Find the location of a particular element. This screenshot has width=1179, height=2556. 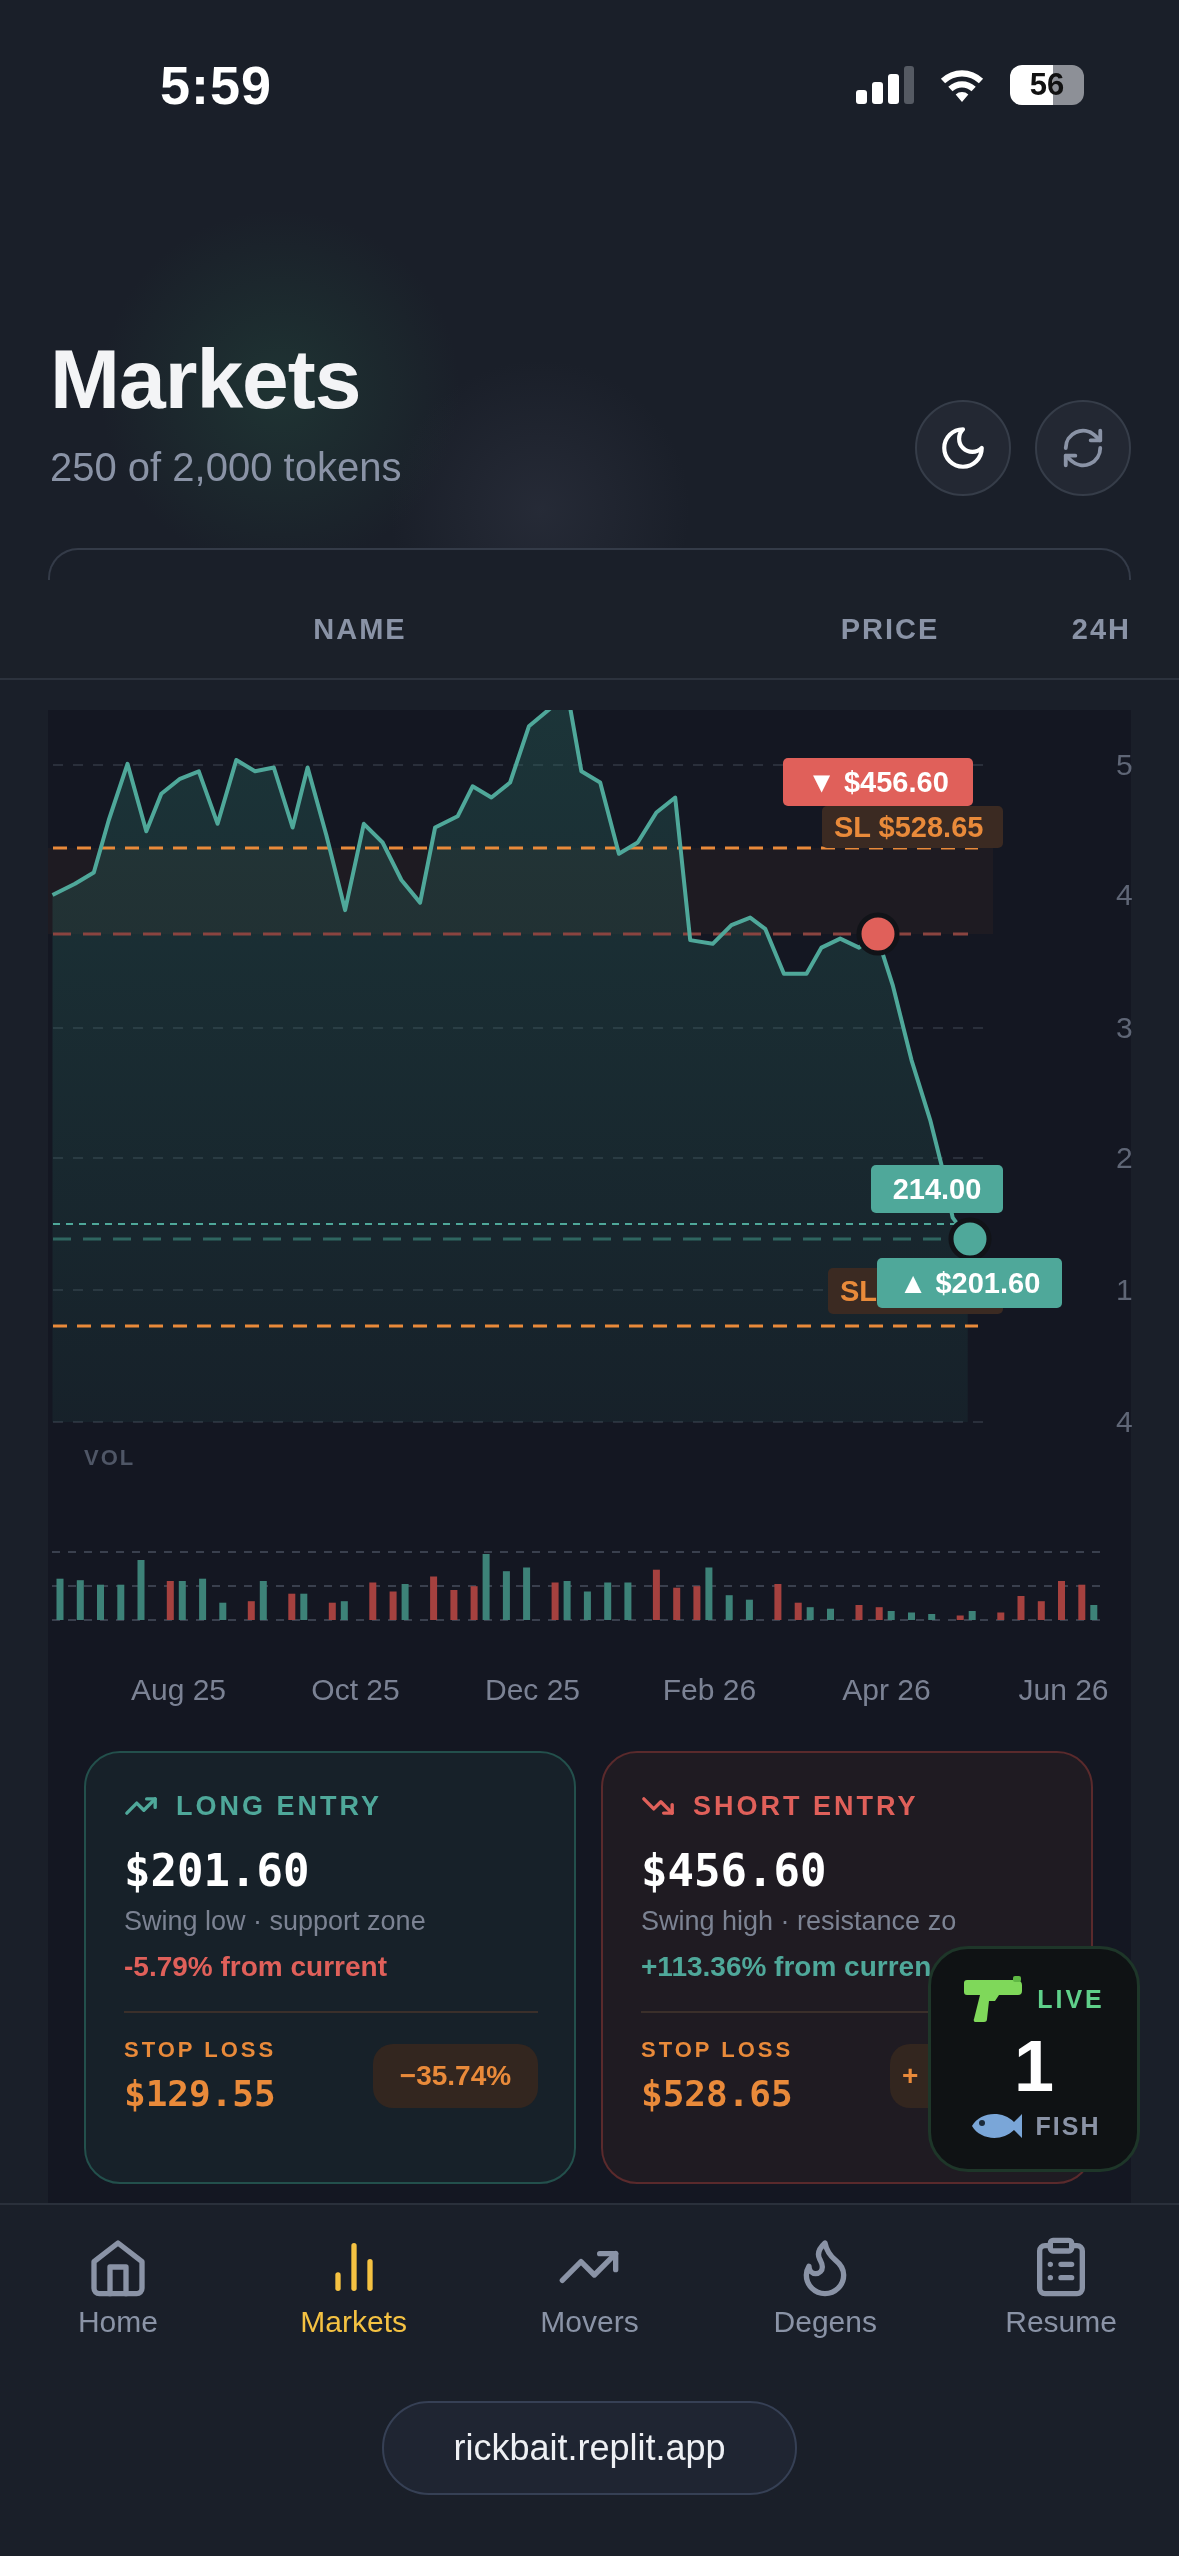

axis-label: Jun 26 is located at coordinates (1063, 1690).